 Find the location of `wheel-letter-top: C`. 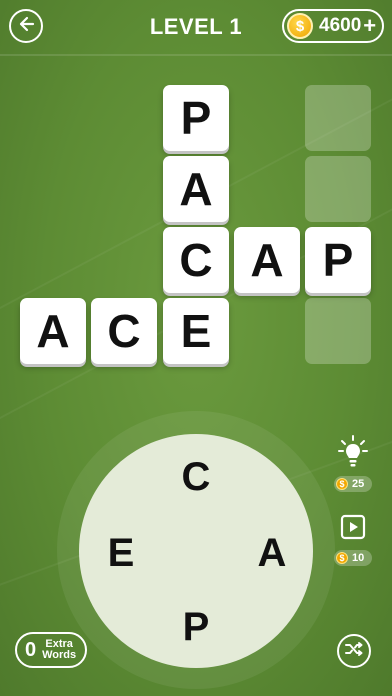

wheel-letter-top: C is located at coordinates (196, 477).